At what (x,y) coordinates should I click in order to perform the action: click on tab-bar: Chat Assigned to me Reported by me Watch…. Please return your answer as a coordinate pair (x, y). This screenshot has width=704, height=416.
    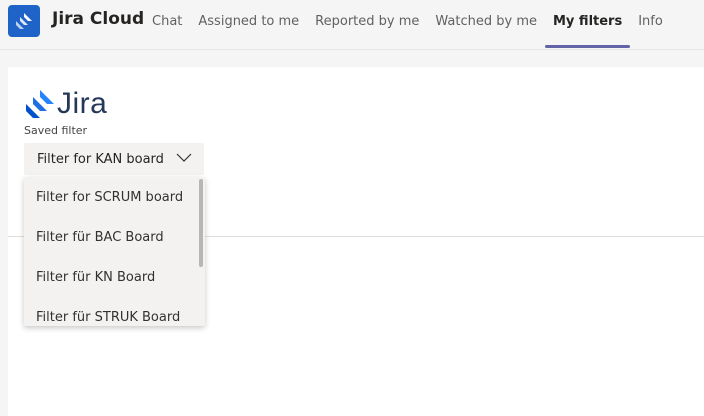
    Looking at the image, I should click on (407, 25).